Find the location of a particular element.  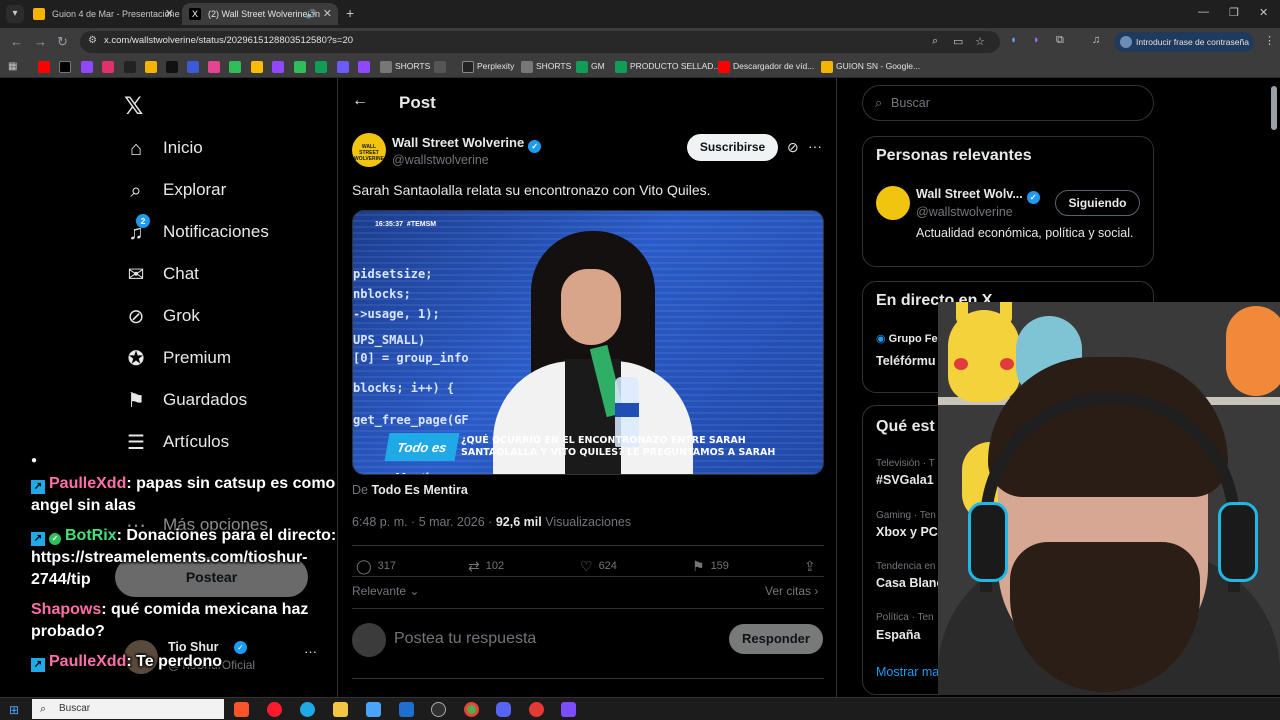

extension-icon: ◖ is located at coordinates (1013, 40).